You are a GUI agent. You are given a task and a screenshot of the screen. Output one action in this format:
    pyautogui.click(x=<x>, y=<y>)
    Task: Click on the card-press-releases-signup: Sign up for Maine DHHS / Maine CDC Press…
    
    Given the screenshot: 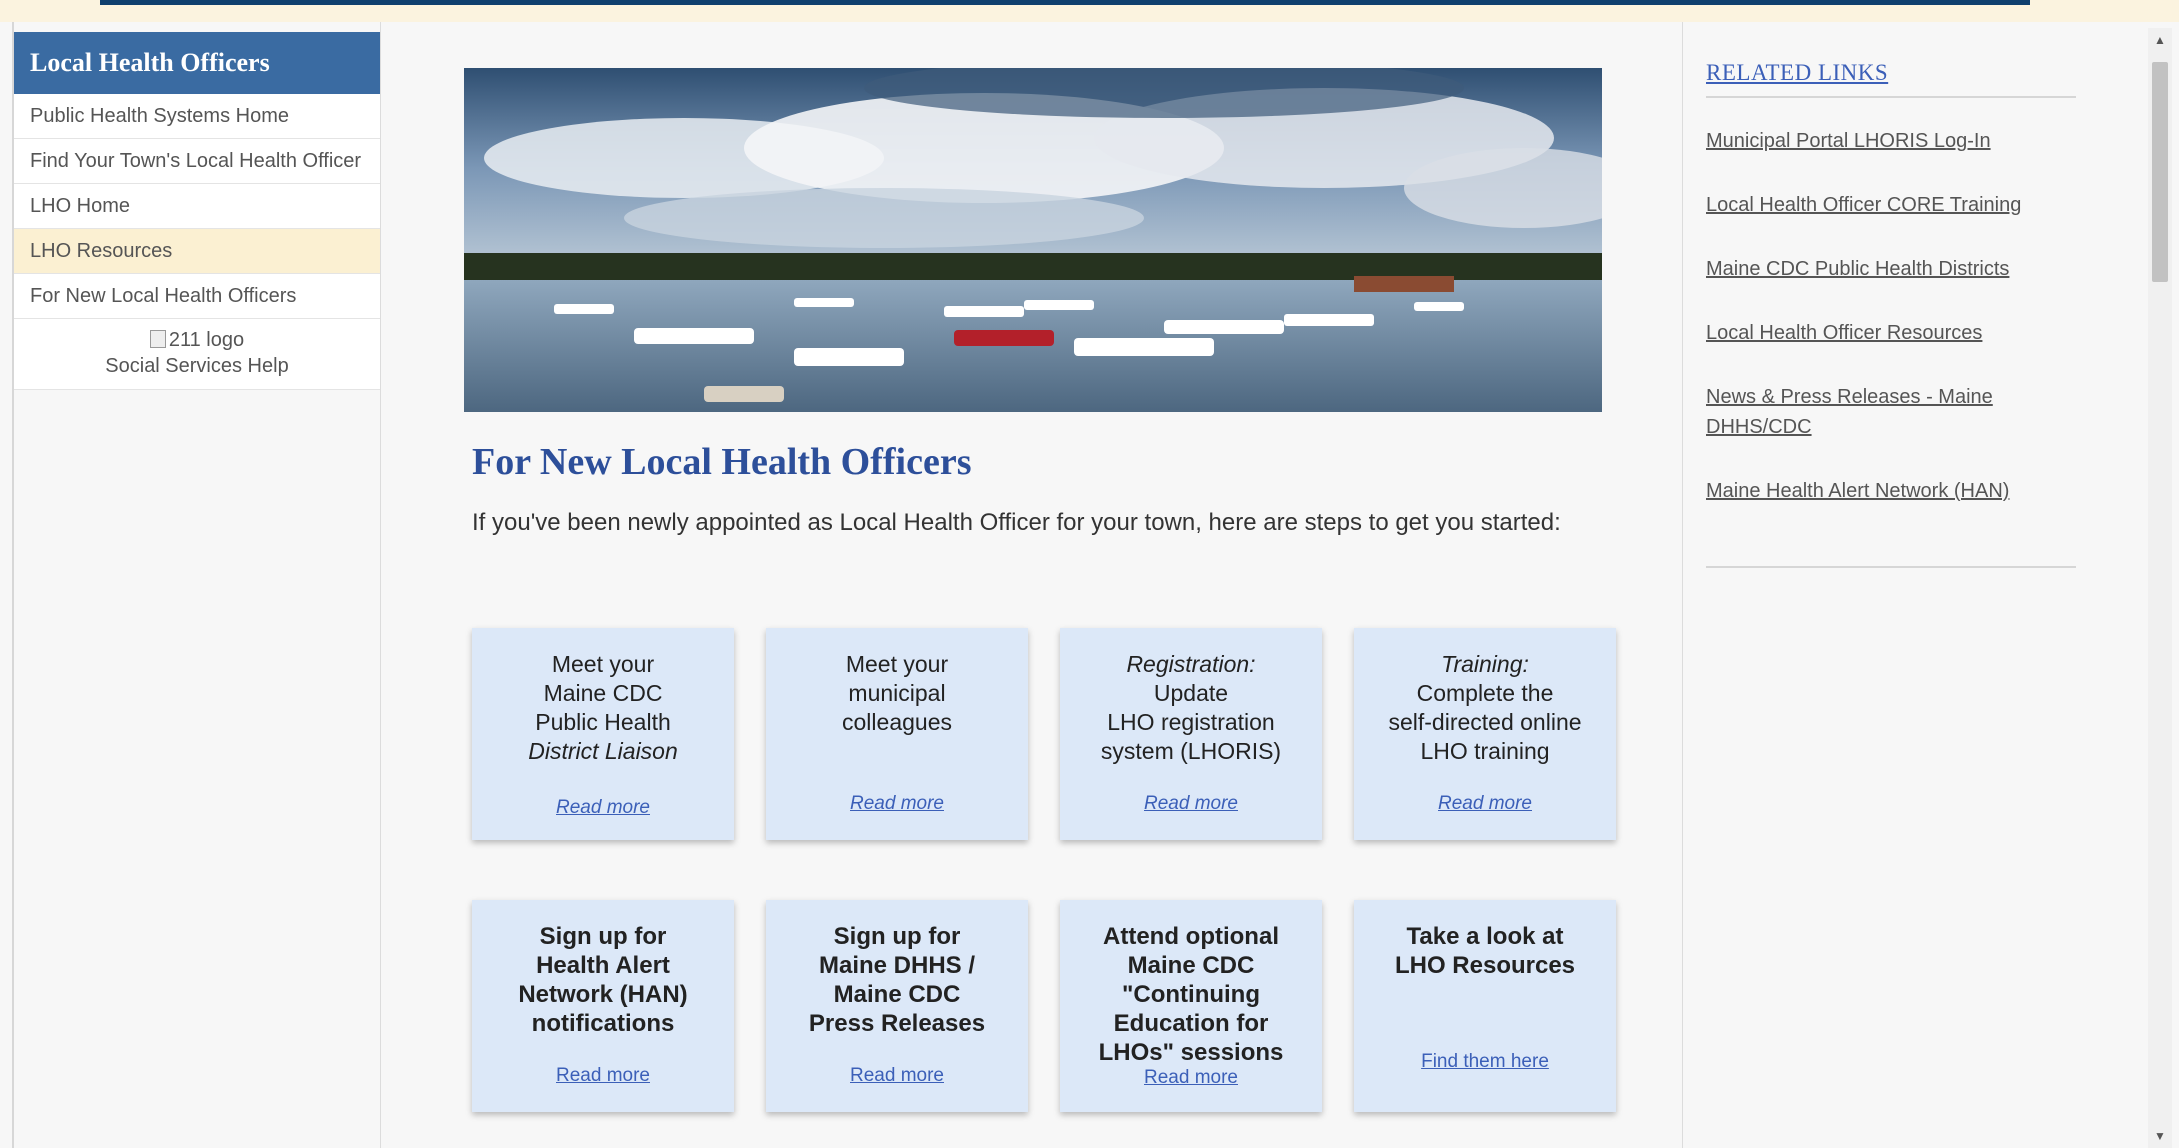 What is the action you would take?
    pyautogui.click(x=897, y=1006)
    